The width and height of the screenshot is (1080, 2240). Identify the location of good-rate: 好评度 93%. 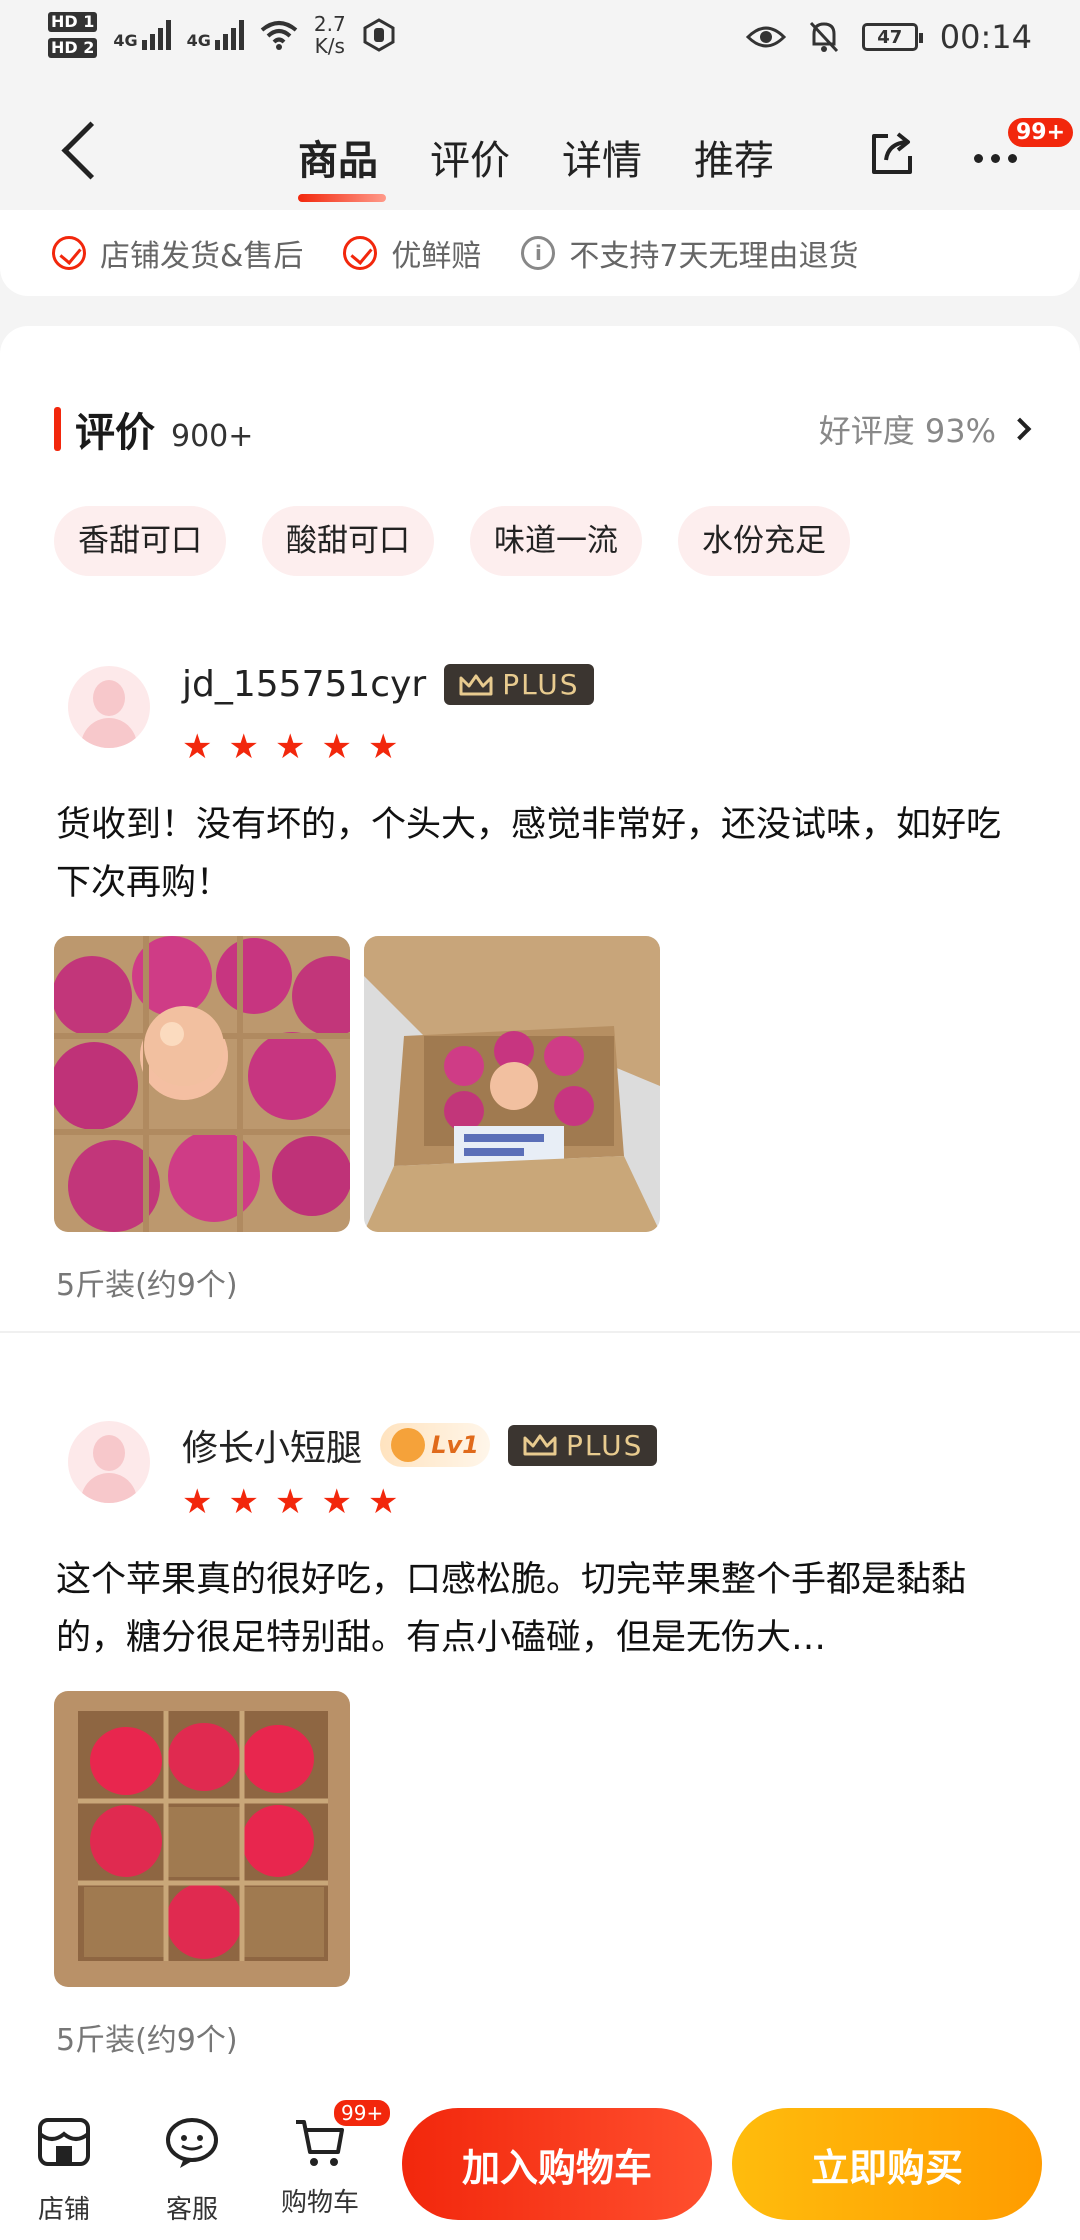
(907, 431).